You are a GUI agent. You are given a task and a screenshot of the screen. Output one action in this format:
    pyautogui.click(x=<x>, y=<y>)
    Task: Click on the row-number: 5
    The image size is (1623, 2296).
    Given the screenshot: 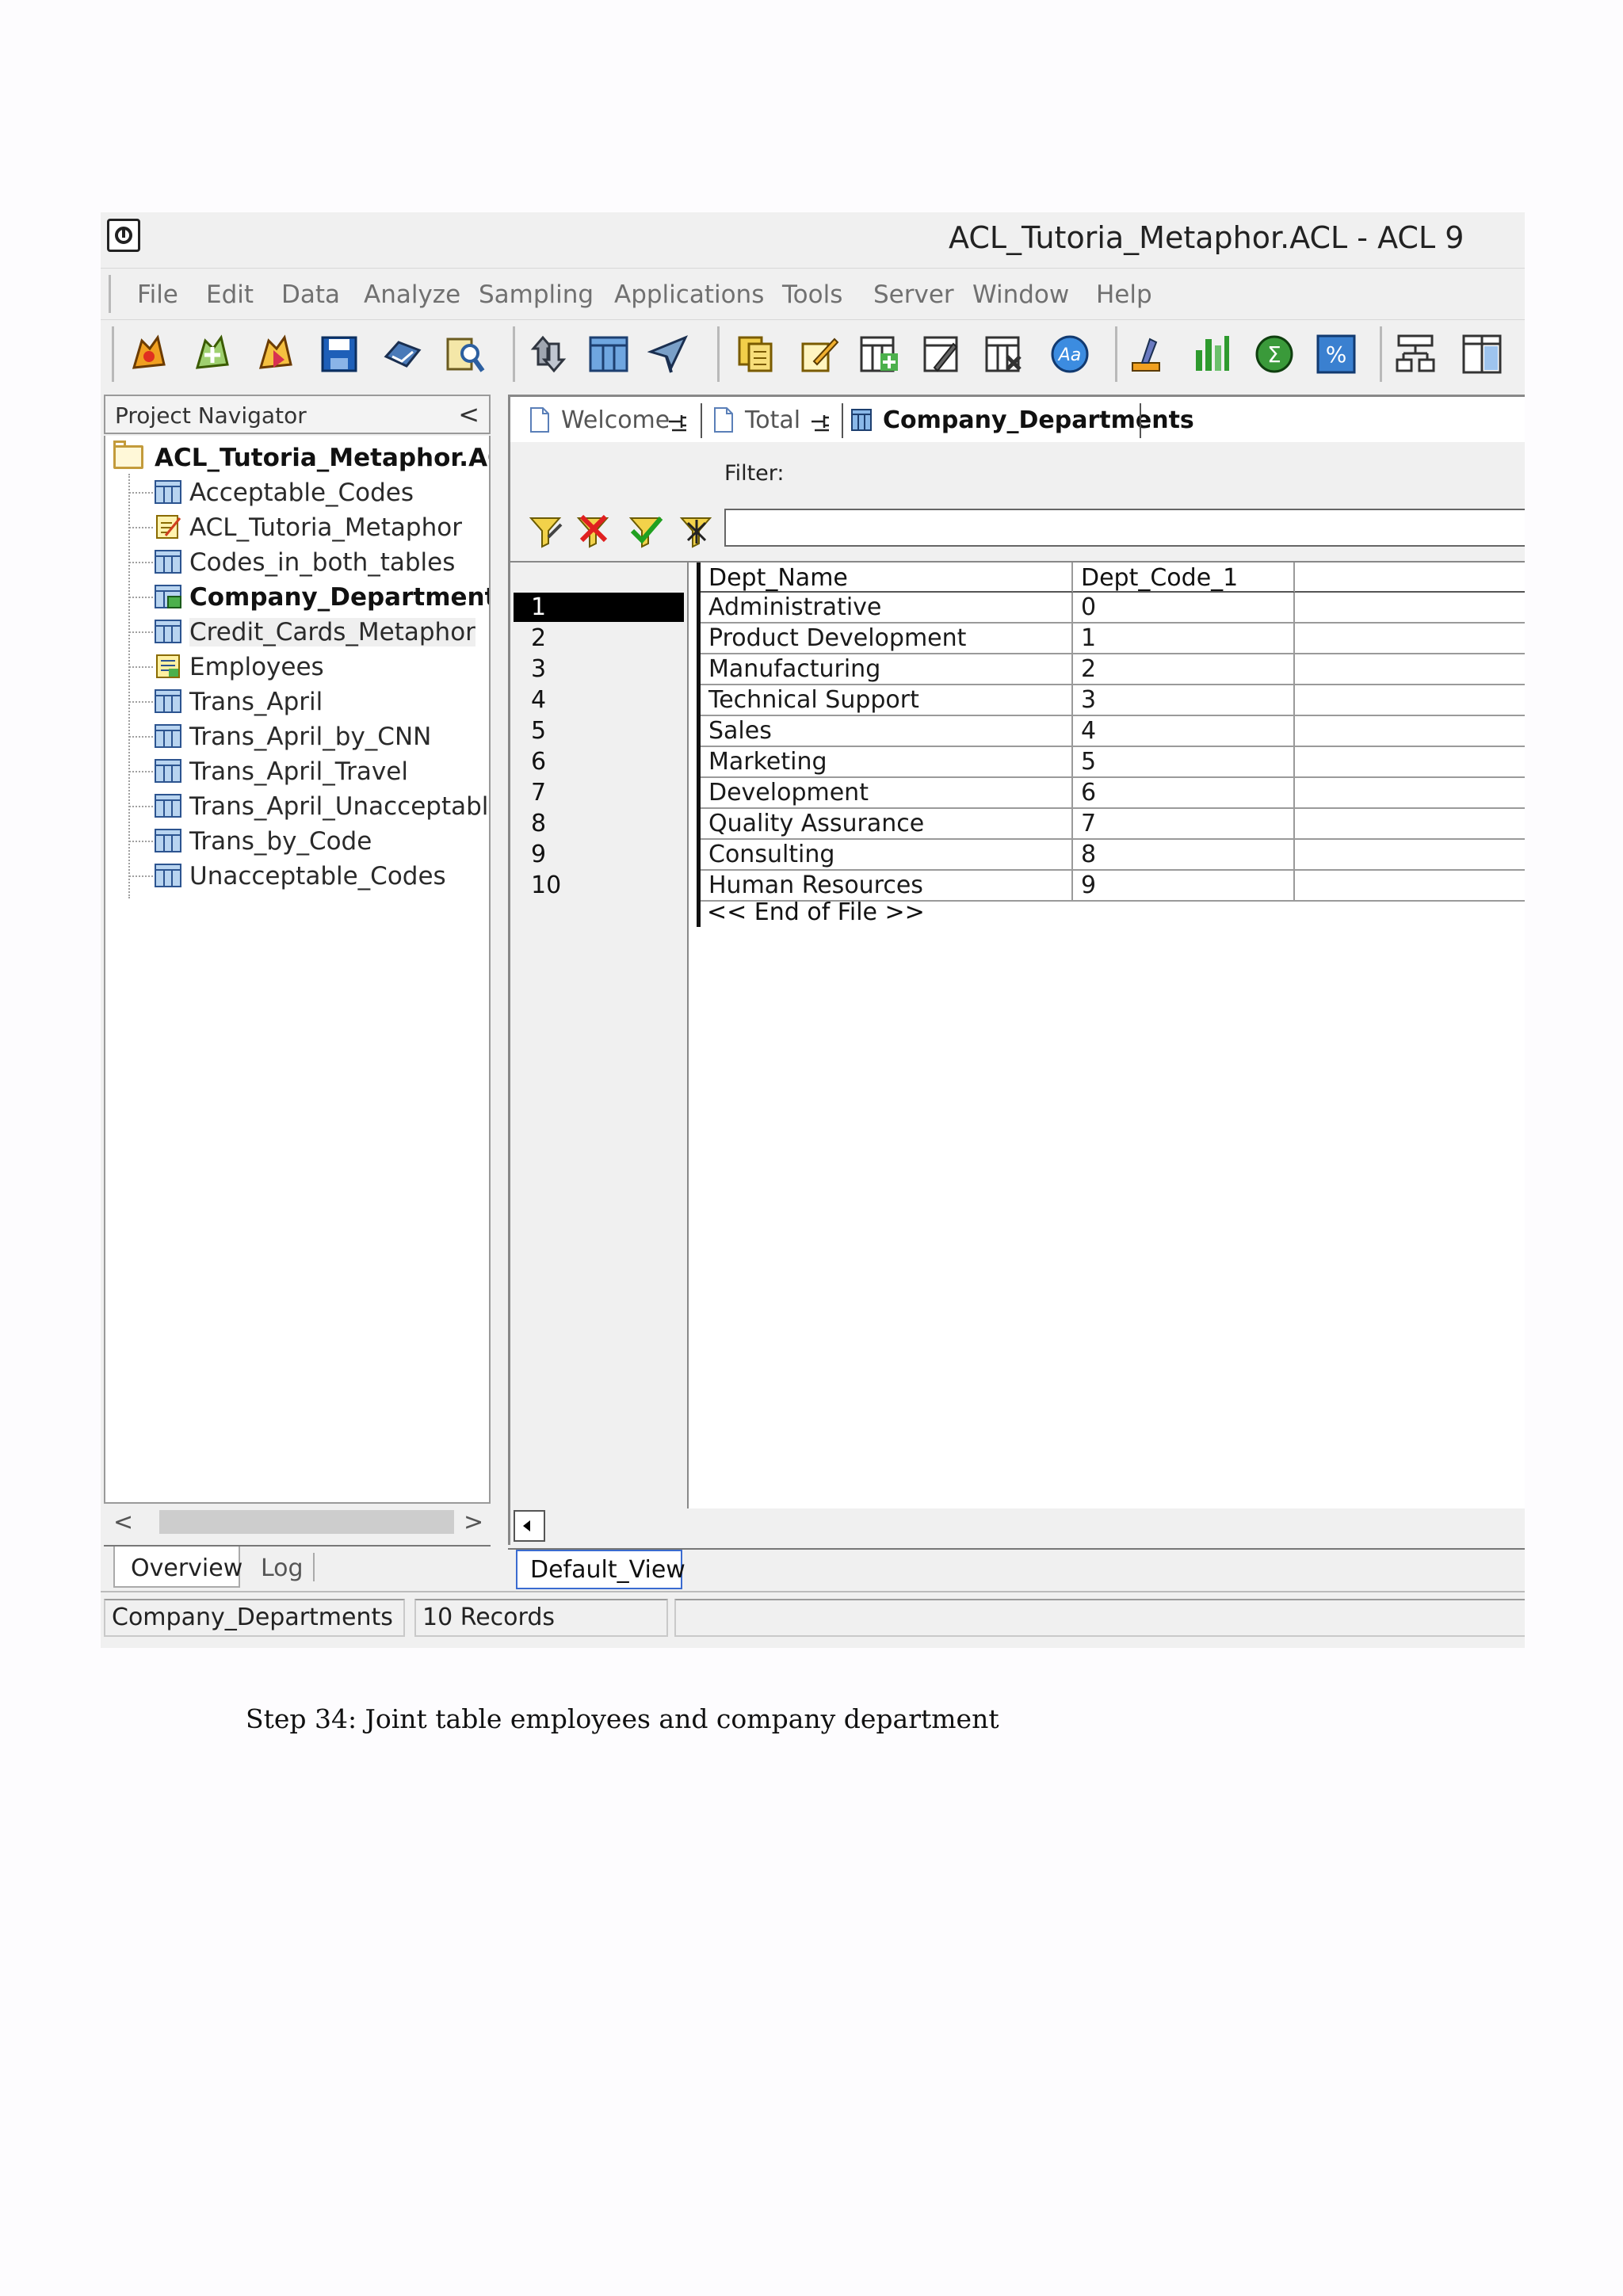 What is the action you would take?
    pyautogui.click(x=599, y=731)
    